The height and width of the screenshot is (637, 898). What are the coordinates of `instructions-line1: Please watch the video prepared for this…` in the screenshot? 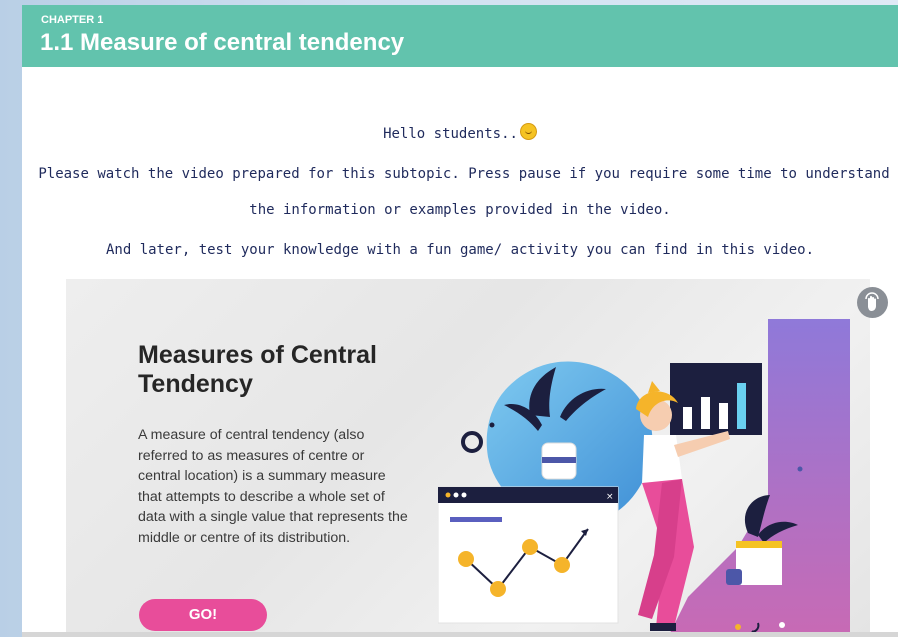 It's located at (464, 174).